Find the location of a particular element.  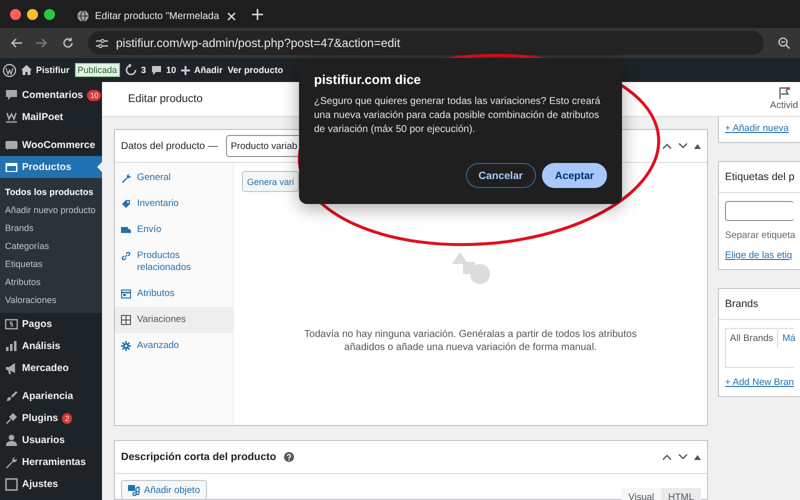

menu-item: Análisis is located at coordinates (51, 346).